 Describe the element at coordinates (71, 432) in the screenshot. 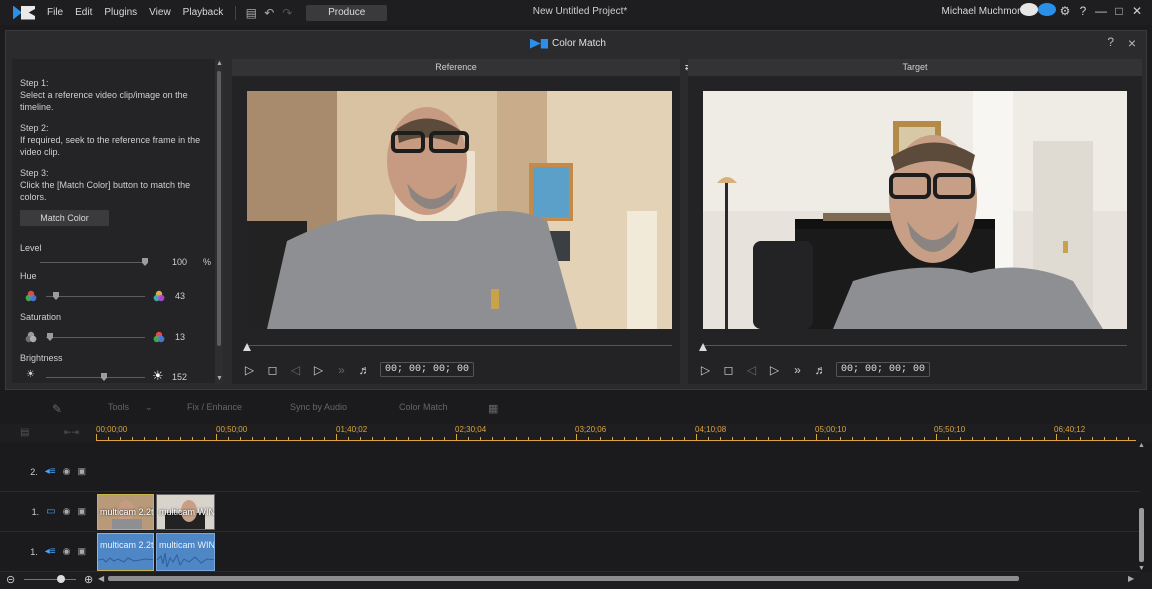

I see `fit-timeline-icon: ⇤⇥` at that location.